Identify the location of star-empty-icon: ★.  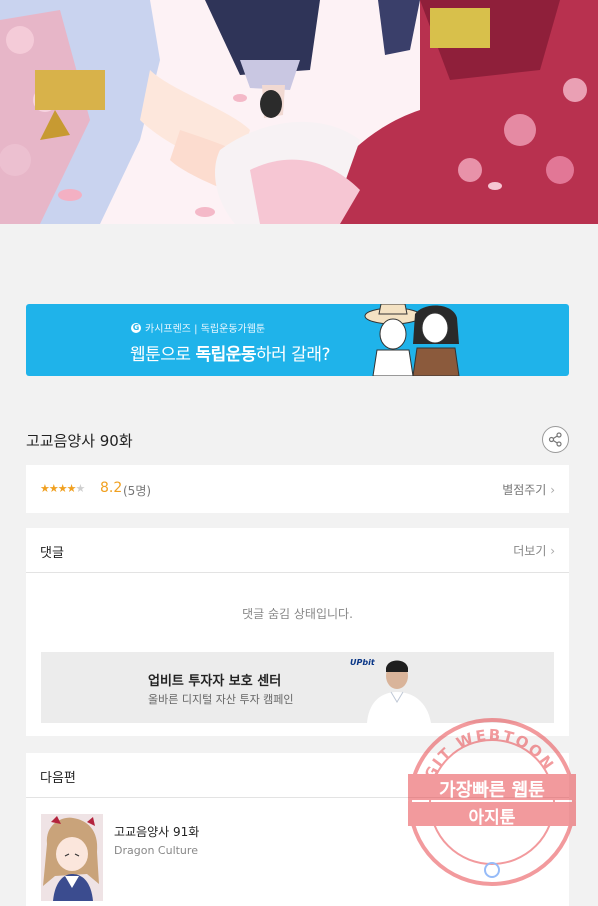
(80, 488).